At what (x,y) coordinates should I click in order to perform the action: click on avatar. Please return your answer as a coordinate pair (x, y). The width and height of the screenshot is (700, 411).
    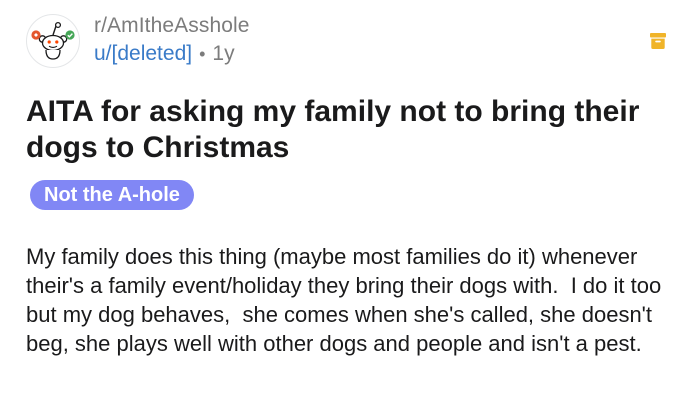
    Looking at the image, I should click on (53, 41).